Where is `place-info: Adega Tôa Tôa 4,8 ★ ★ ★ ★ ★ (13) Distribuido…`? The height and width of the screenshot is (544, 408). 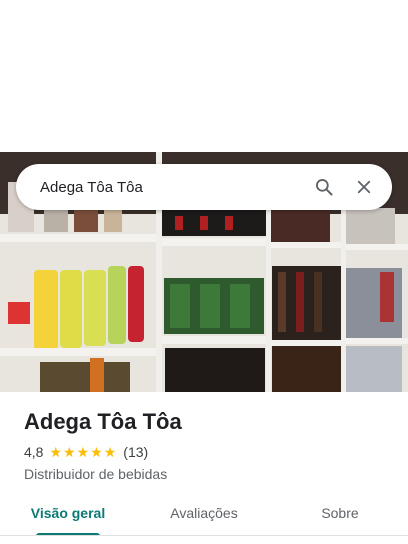 place-info: Adega Tôa Tôa 4,8 ★ ★ ★ ★ ★ (13) Distribuido… is located at coordinates (209, 445).